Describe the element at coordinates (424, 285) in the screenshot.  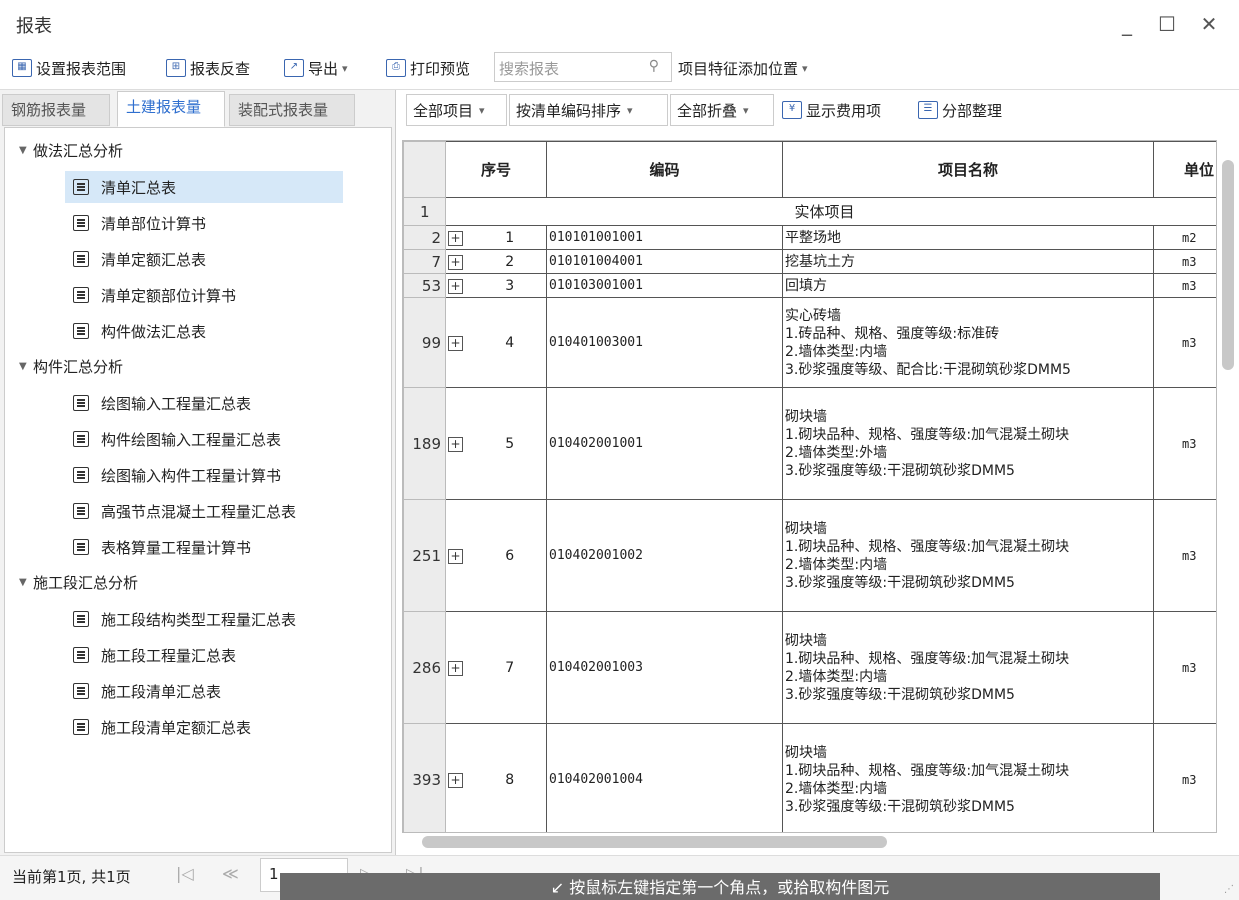
I see `row-number: 53` at that location.